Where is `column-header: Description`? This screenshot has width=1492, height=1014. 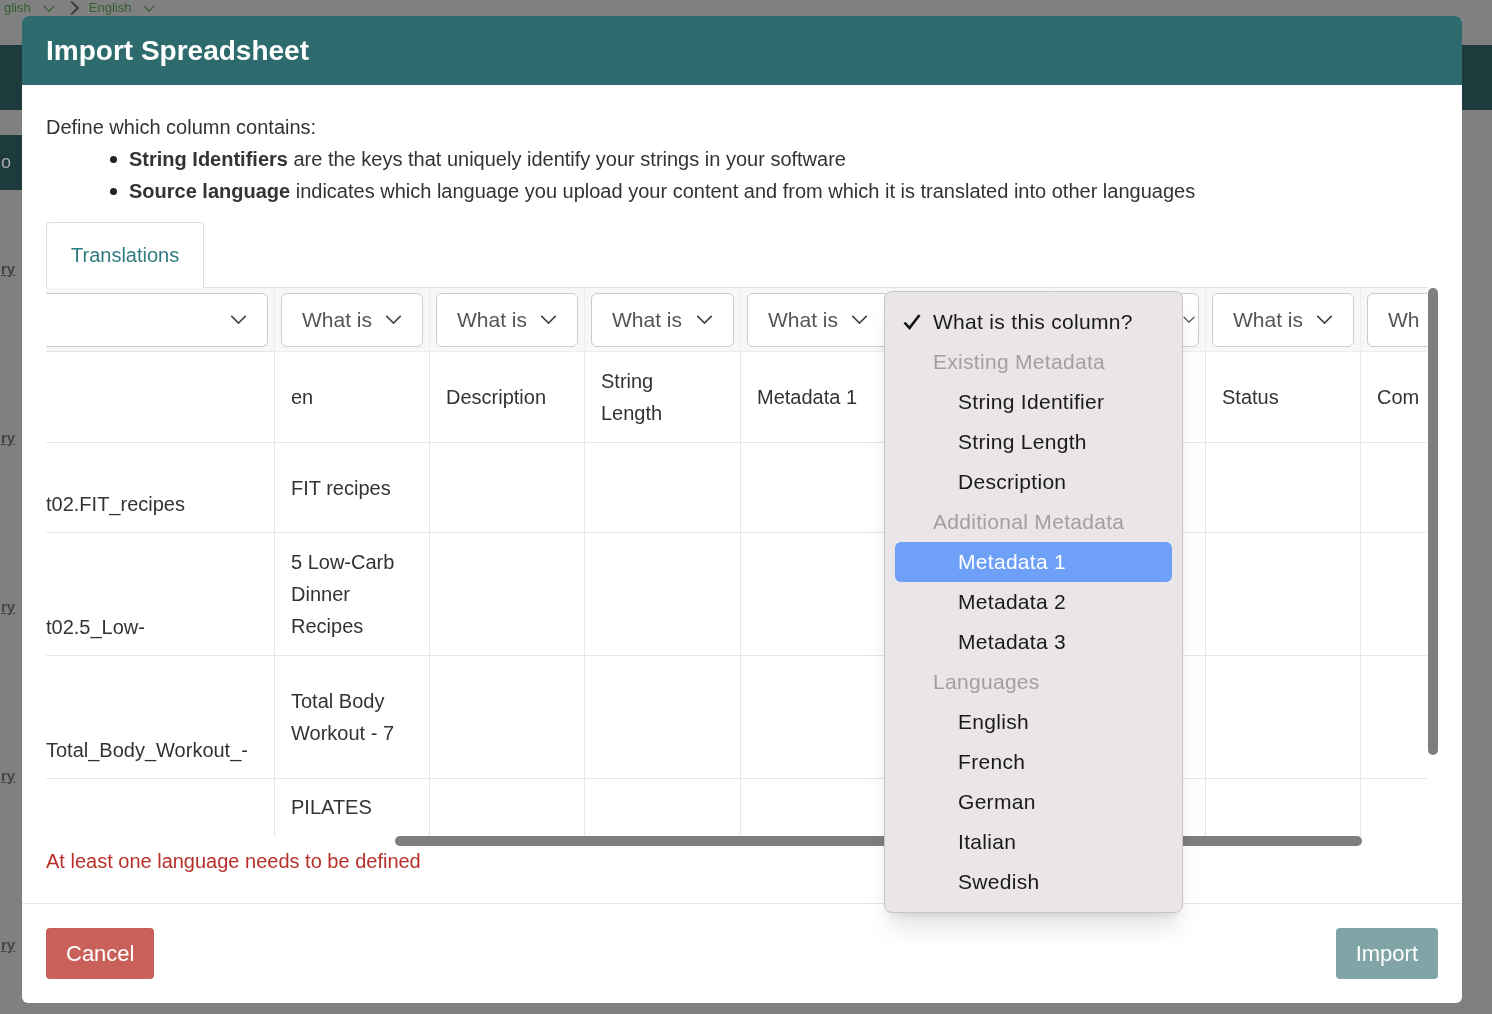
column-header: Description is located at coordinates (506, 397).